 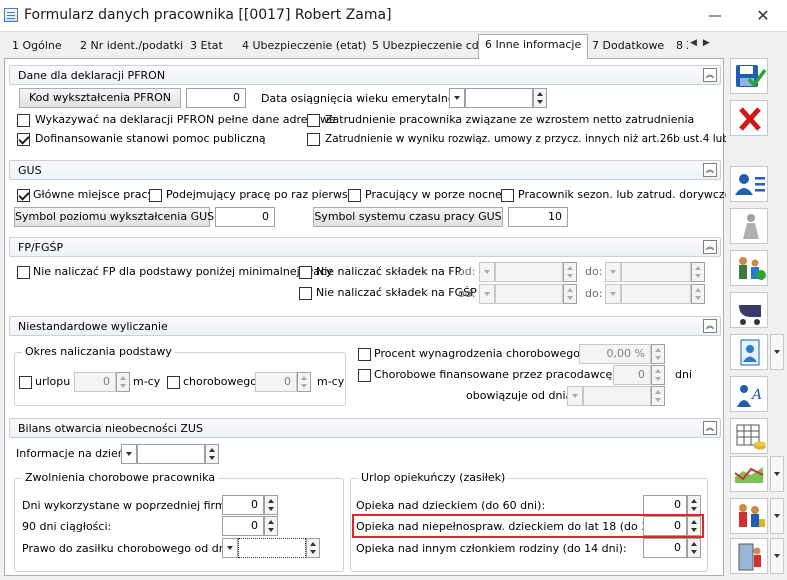 I want to click on dni-wykorzystane-spinner, so click(x=271, y=505).